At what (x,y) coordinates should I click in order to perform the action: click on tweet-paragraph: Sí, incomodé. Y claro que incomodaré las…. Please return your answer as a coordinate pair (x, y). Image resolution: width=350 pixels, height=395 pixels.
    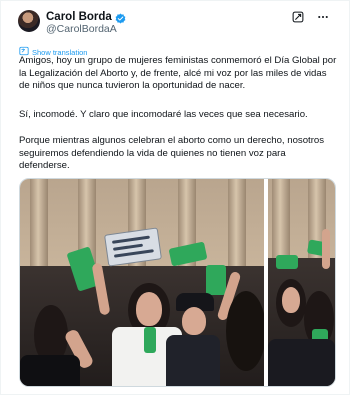
    Looking at the image, I should click on (163, 114).